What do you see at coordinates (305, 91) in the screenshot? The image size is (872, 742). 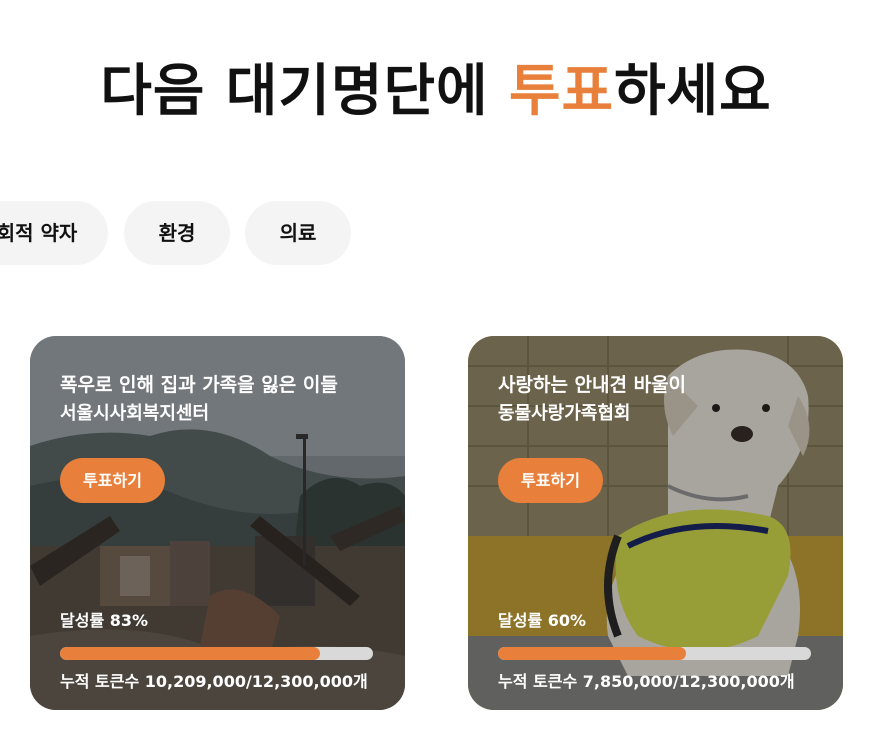 I see `title-prefix: 다음 대기명단에` at bounding box center [305, 91].